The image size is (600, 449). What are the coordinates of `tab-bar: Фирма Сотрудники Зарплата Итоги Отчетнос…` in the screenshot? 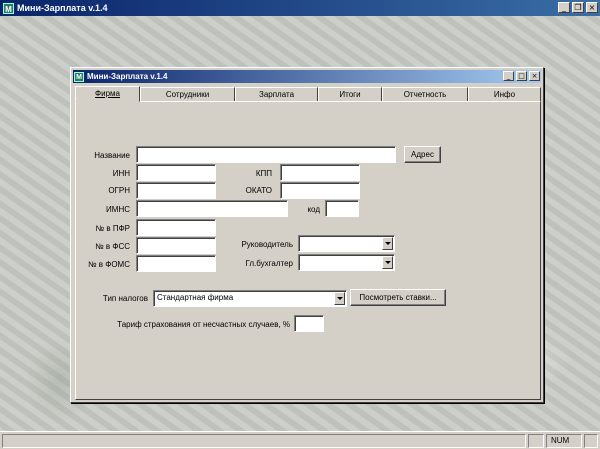 It's located at (308, 94).